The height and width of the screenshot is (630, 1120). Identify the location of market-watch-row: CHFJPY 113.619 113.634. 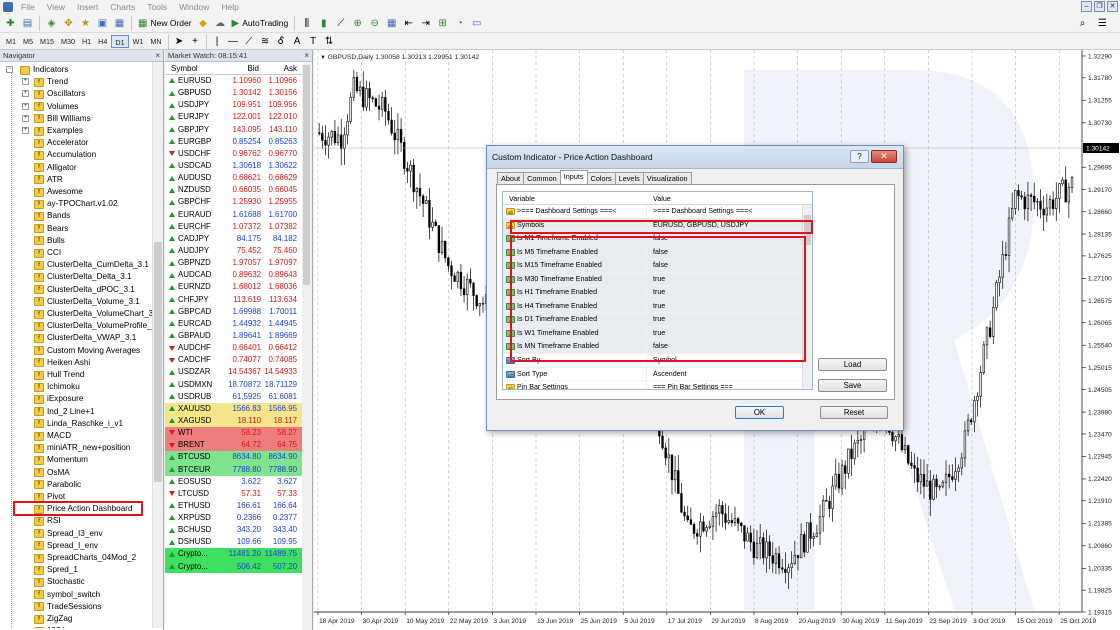
(238, 299).